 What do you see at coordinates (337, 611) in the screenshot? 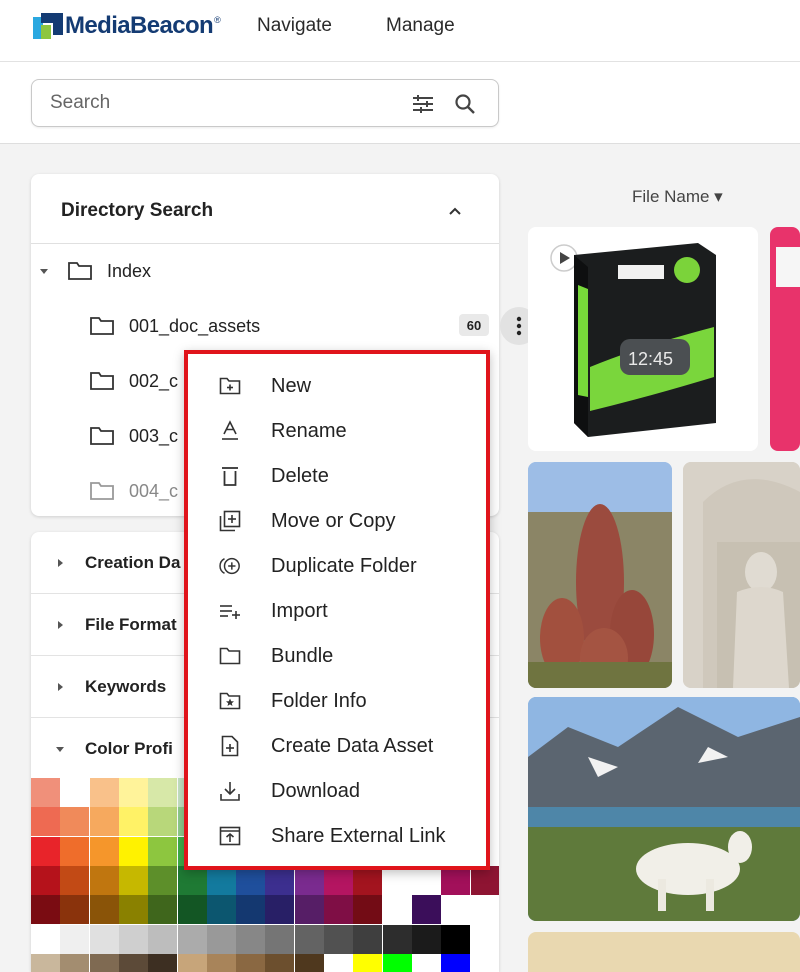
I see `menu-item-import: Import` at bounding box center [337, 611].